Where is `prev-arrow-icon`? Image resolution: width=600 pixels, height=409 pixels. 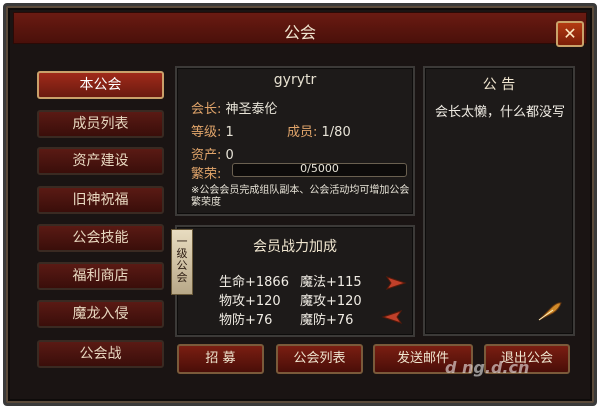
prev-arrow-icon is located at coordinates (392, 317).